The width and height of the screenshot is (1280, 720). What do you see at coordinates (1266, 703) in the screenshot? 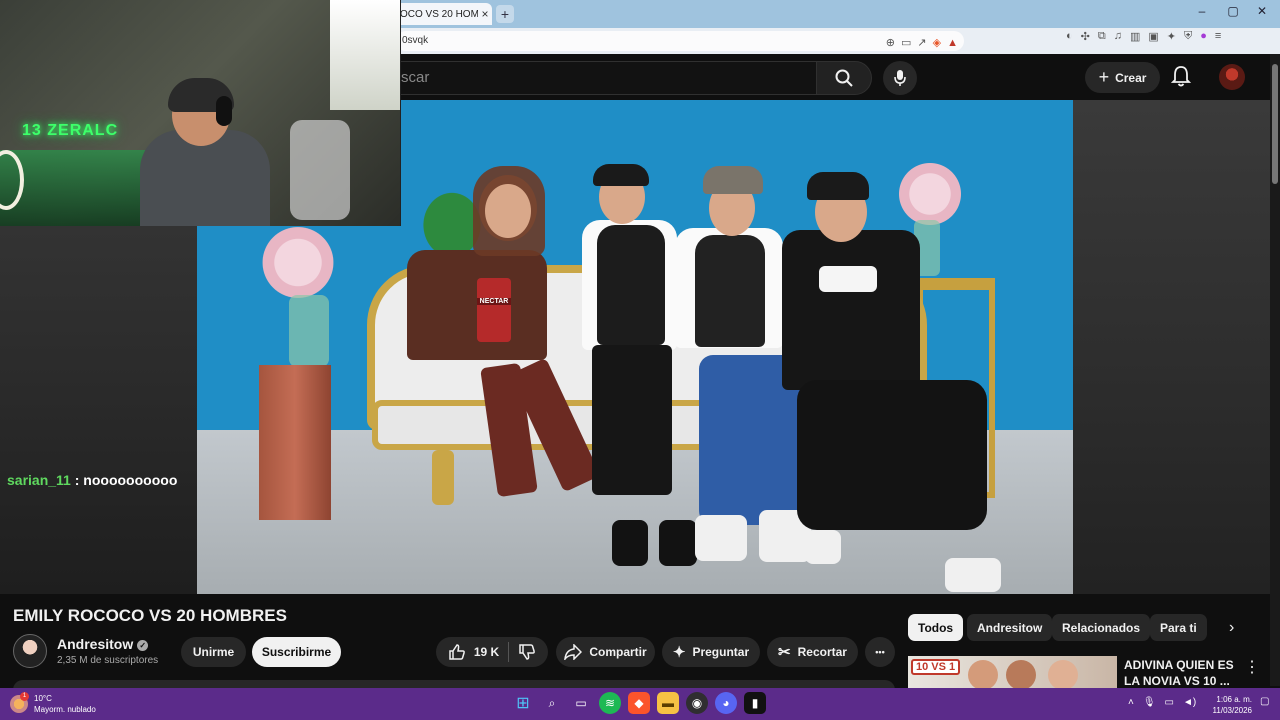
I see `notification-center-icon: ▢` at bounding box center [1266, 703].